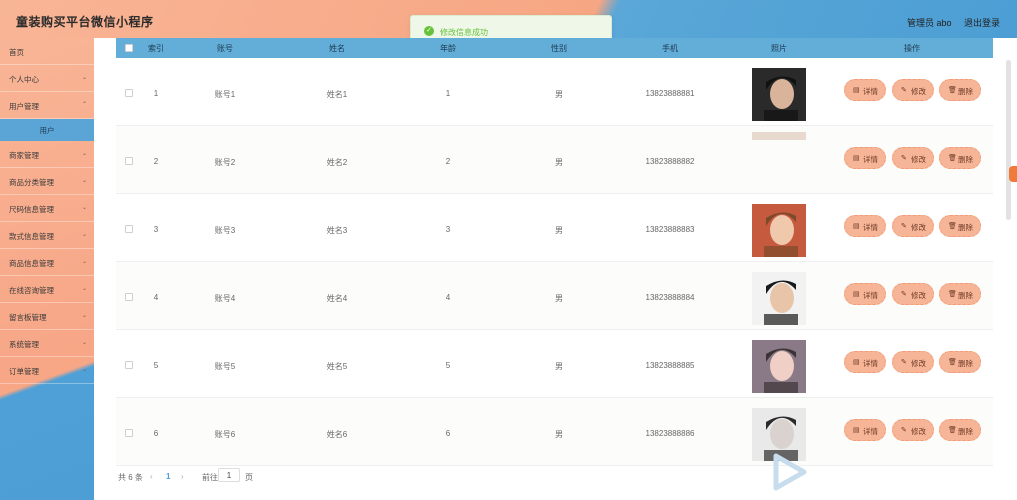 Image resolution: width=1017 pixels, height=500 pixels. I want to click on sidebar-item-merchants: 商家管理 ⌄, so click(47, 154).